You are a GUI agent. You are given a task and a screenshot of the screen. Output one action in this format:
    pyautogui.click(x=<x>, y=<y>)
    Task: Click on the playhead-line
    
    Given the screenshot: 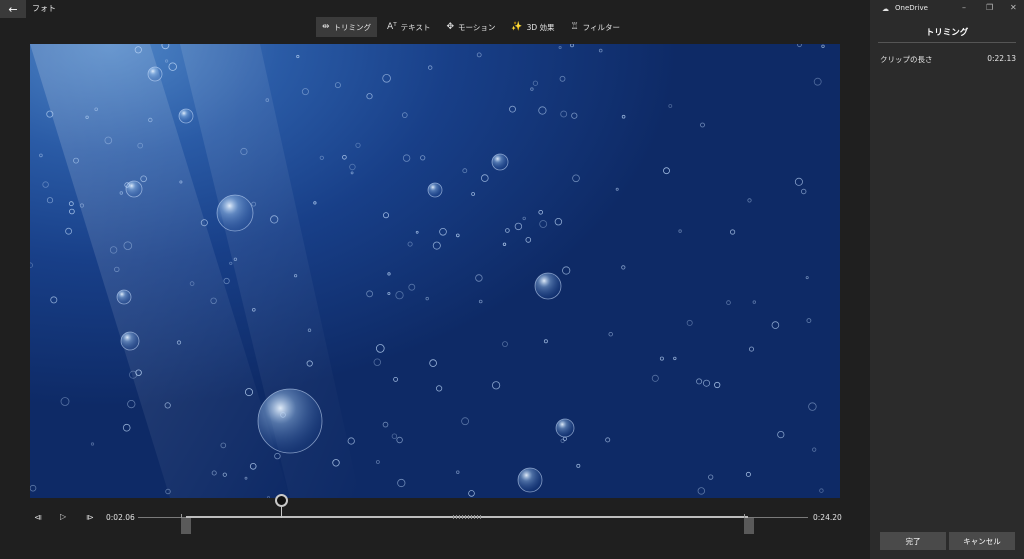 What is the action you would take?
    pyautogui.click(x=281, y=512)
    